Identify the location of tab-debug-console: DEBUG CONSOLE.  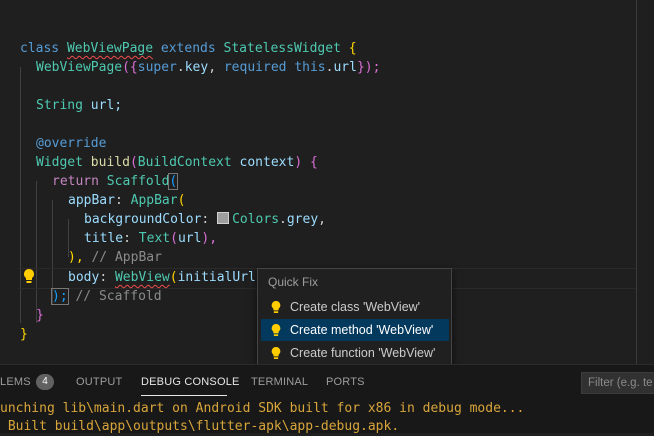
(190, 382).